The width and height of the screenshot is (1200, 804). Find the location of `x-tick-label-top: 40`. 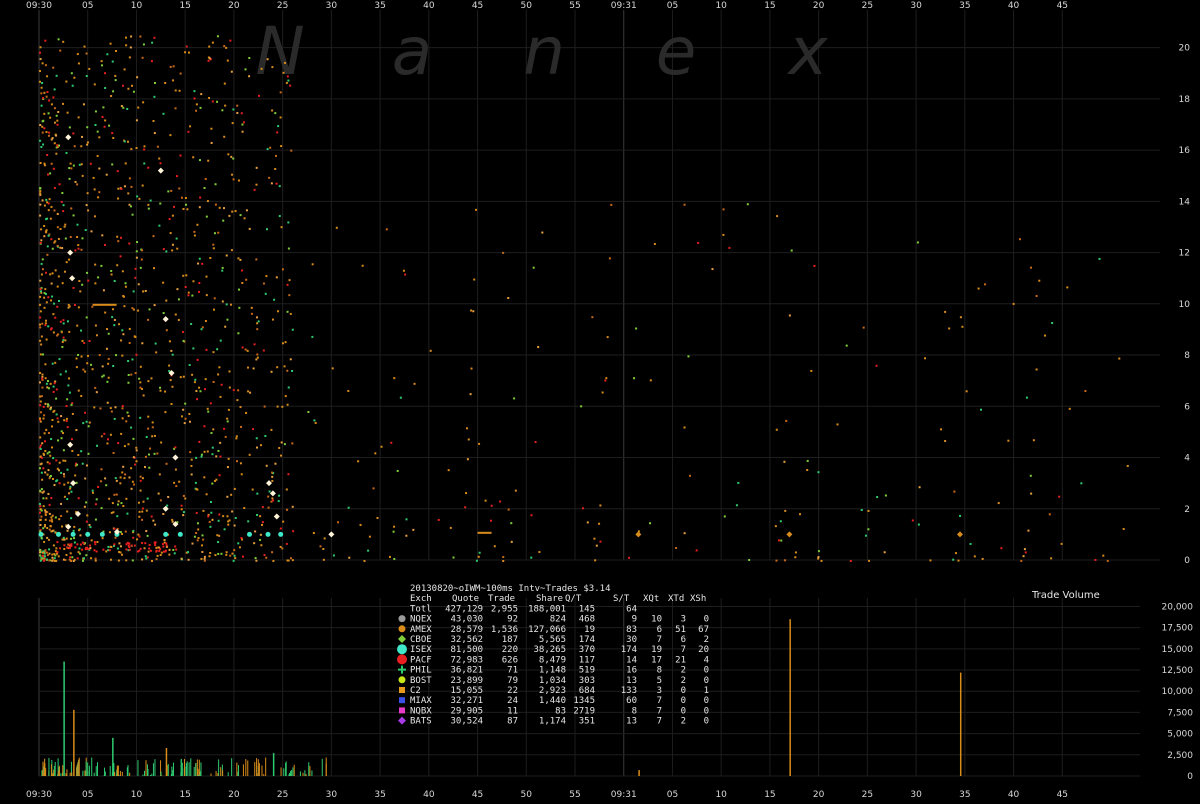

x-tick-label-top: 40 is located at coordinates (429, 6).